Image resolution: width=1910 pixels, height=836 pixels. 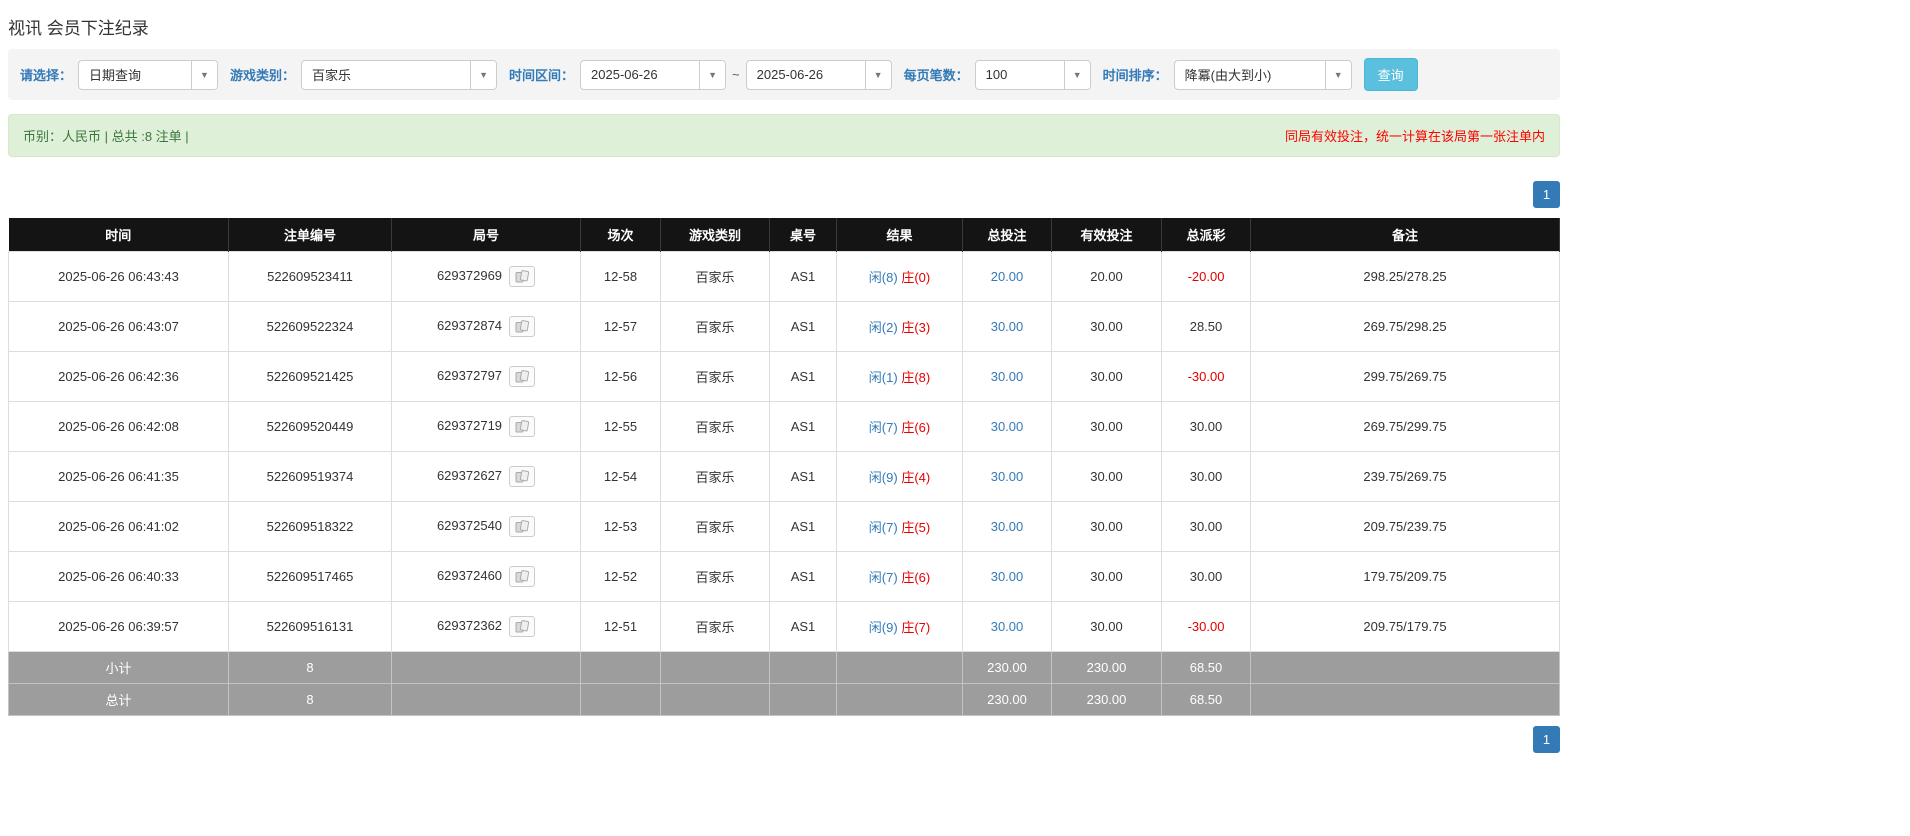 I want to click on cell-session: 12-58, so click(x=620, y=276).